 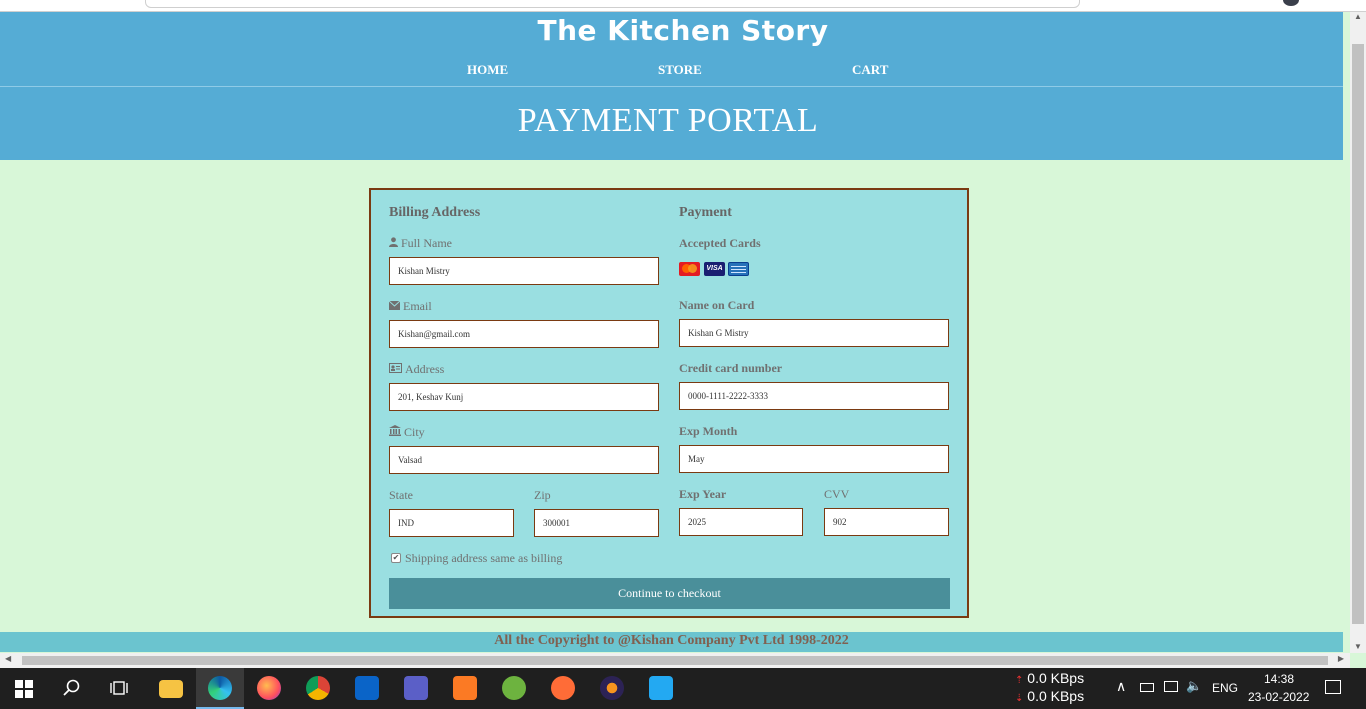 What do you see at coordinates (669, 593) in the screenshot?
I see `continue-to-checkout-button: Continue to checkout` at bounding box center [669, 593].